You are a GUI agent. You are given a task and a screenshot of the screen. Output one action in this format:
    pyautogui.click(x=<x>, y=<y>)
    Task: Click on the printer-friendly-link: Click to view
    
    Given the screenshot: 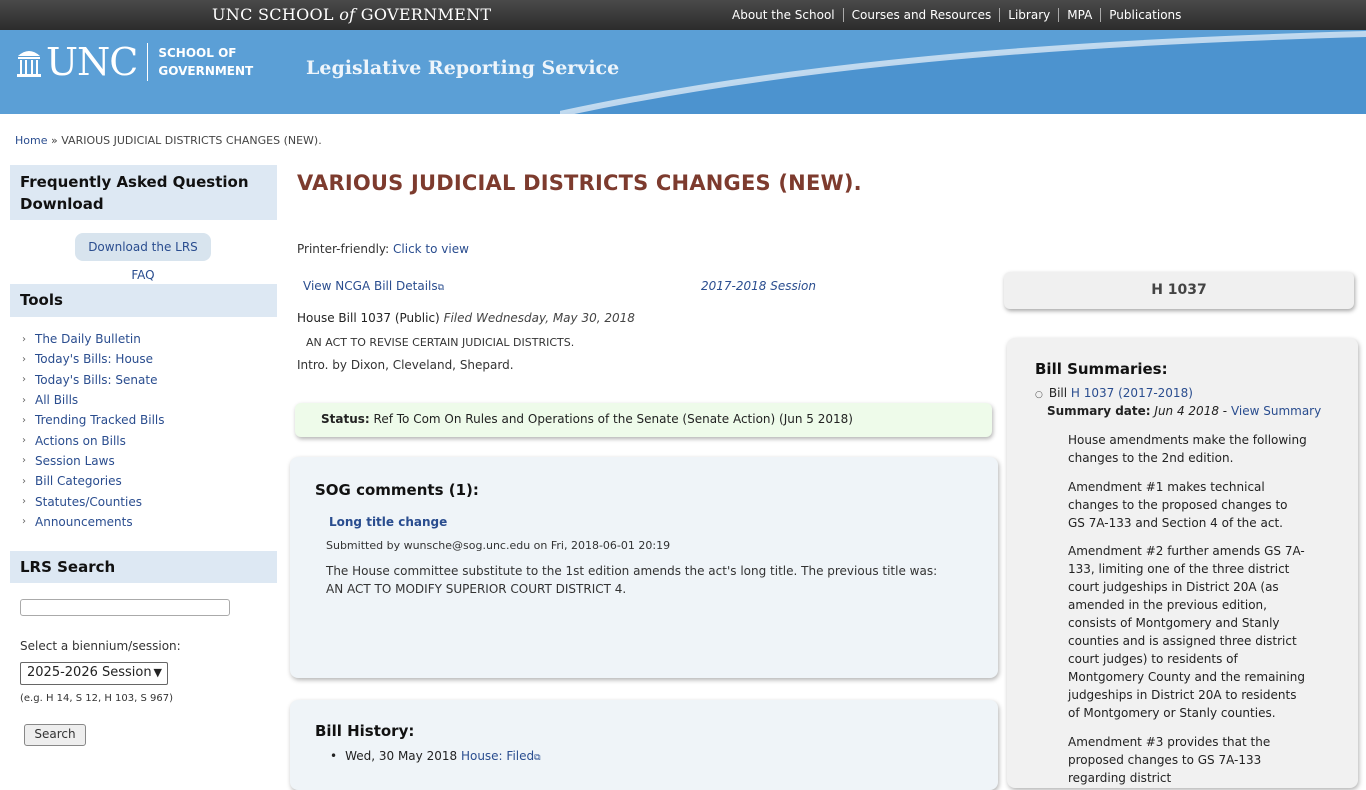 What is the action you would take?
    pyautogui.click(x=431, y=249)
    